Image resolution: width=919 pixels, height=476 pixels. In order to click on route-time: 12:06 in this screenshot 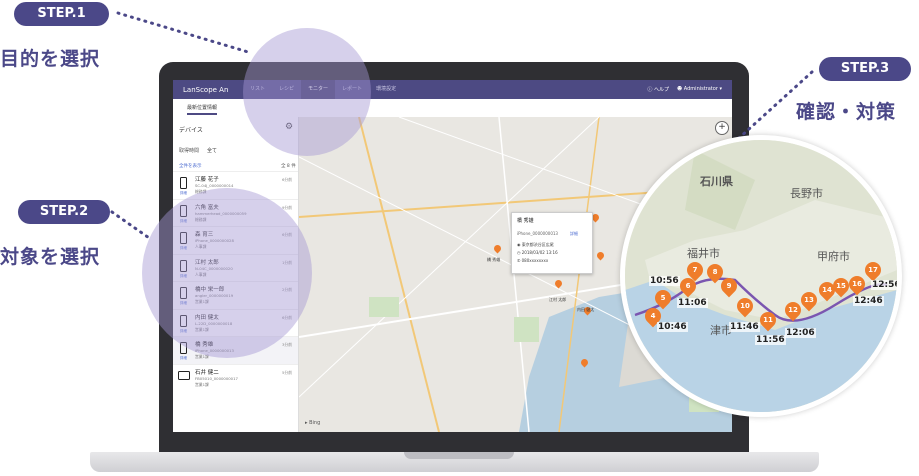, I will do `click(800, 333)`.